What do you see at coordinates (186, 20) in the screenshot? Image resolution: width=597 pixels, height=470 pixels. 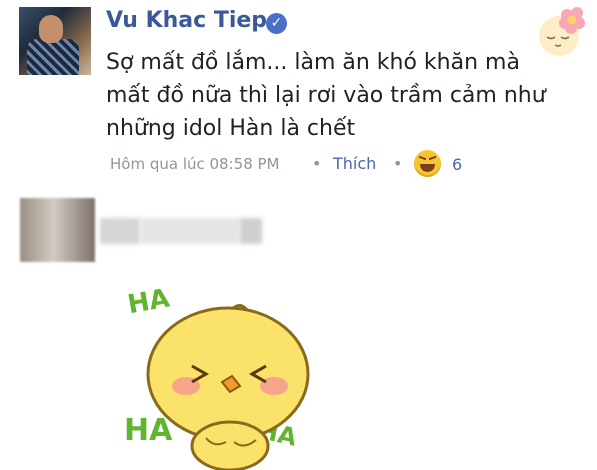 I see `author-name: Vu Khac Tiep` at bounding box center [186, 20].